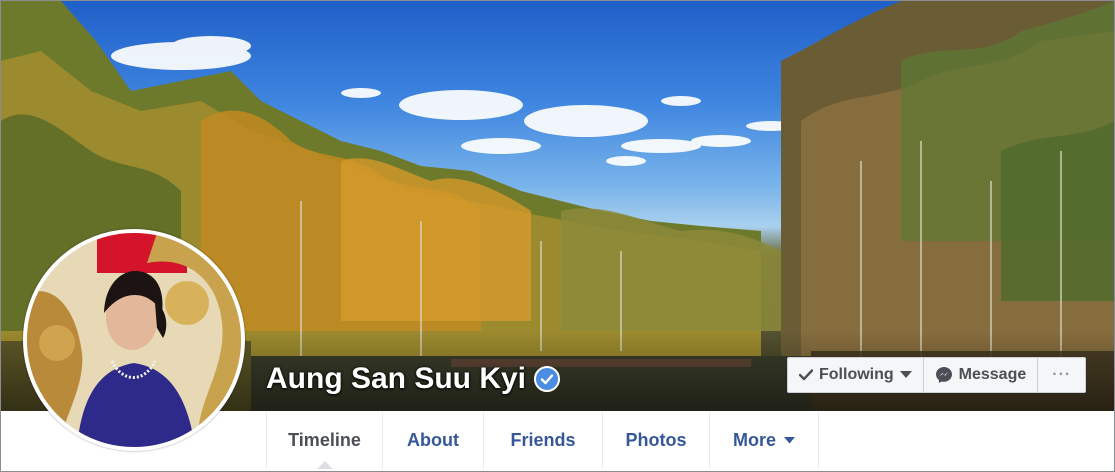 This screenshot has height=472, width=1115. I want to click on more-options-button: ···, so click(1061, 375).